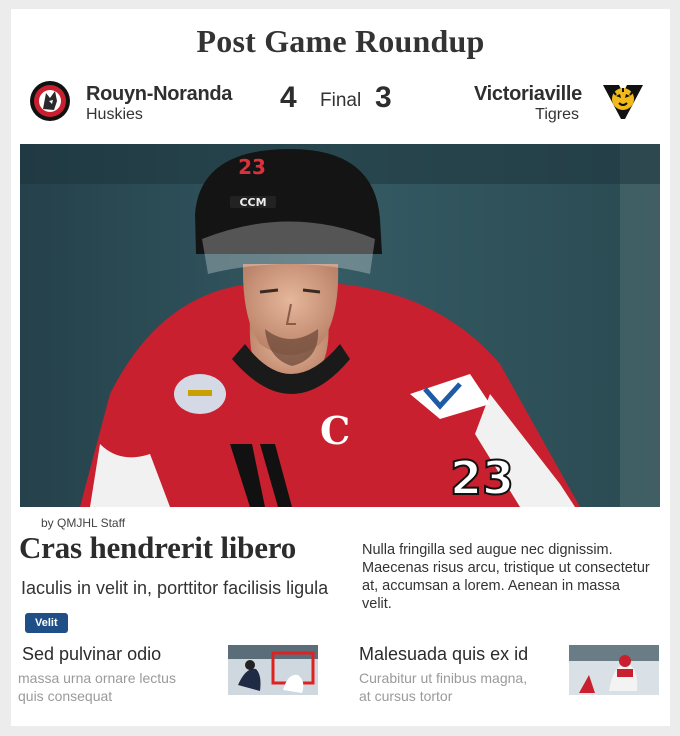  Describe the element at coordinates (46, 623) in the screenshot. I see `category-tag-button: Velit` at that location.